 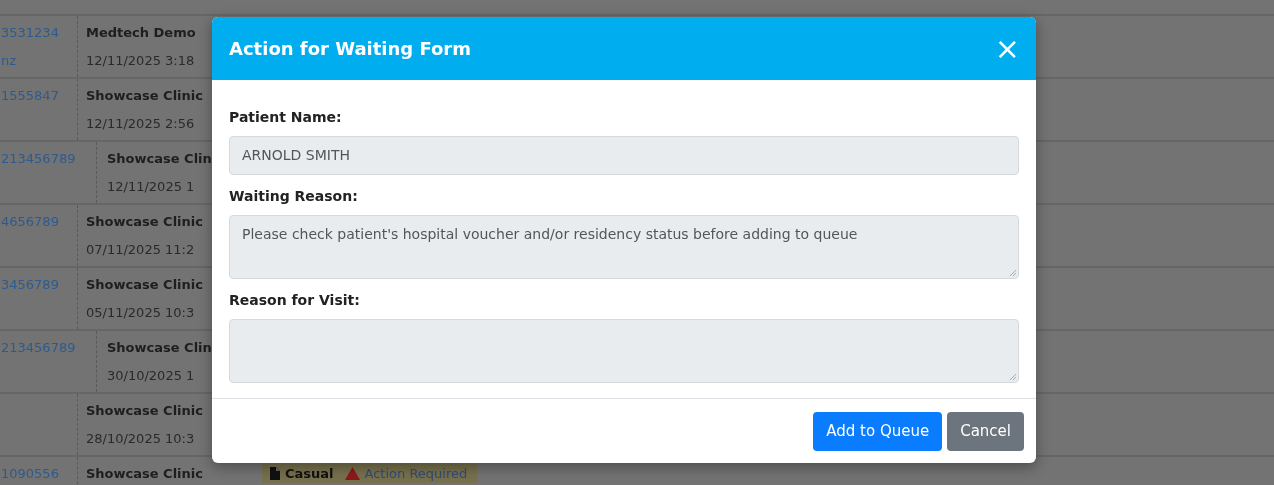 I want to click on add-to-queue-button: Add to Queue, so click(x=878, y=431).